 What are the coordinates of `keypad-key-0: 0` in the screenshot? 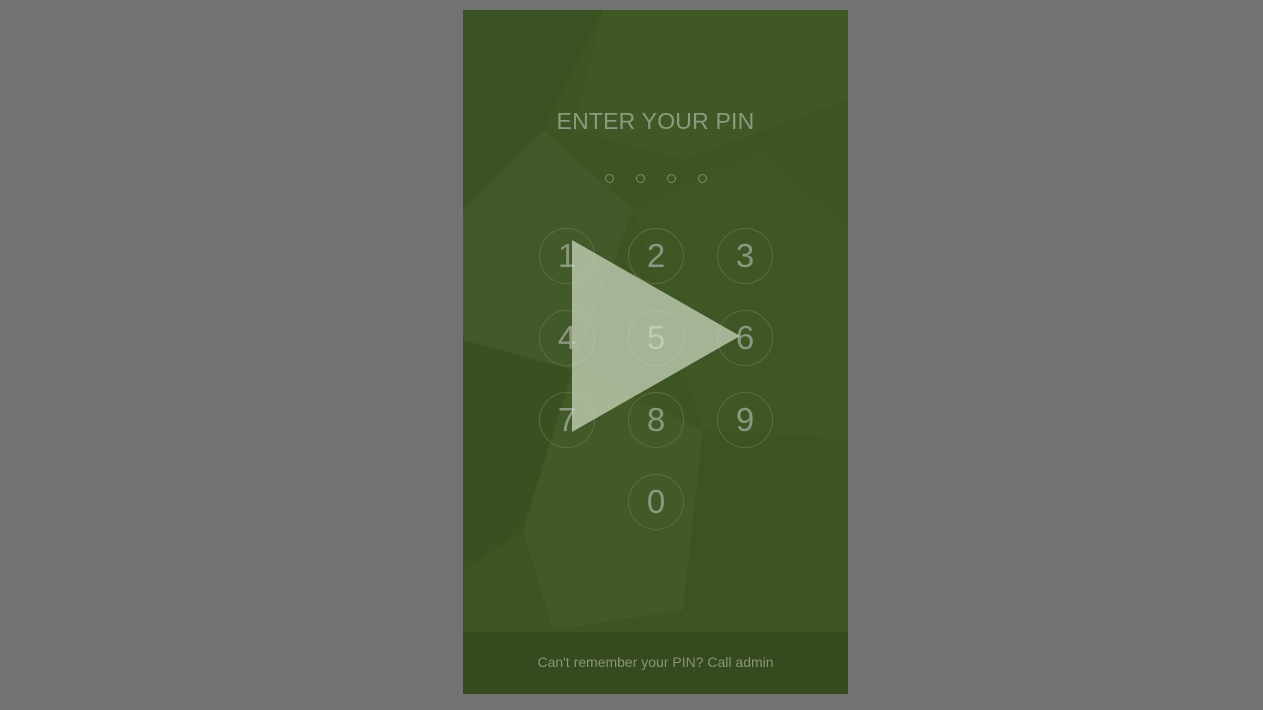 It's located at (656, 502).